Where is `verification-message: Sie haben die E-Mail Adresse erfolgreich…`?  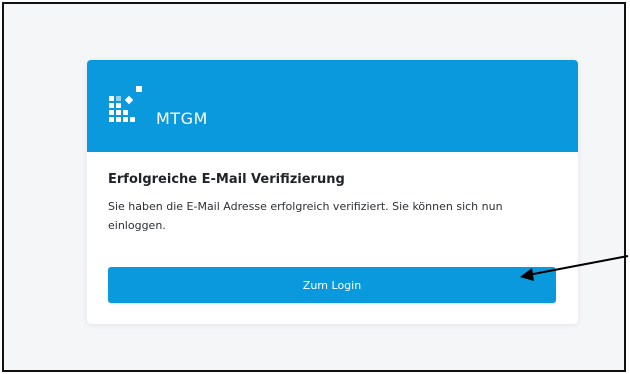
verification-message: Sie haben die E-Mail Adresse erfolgreich… is located at coordinates (305, 216).